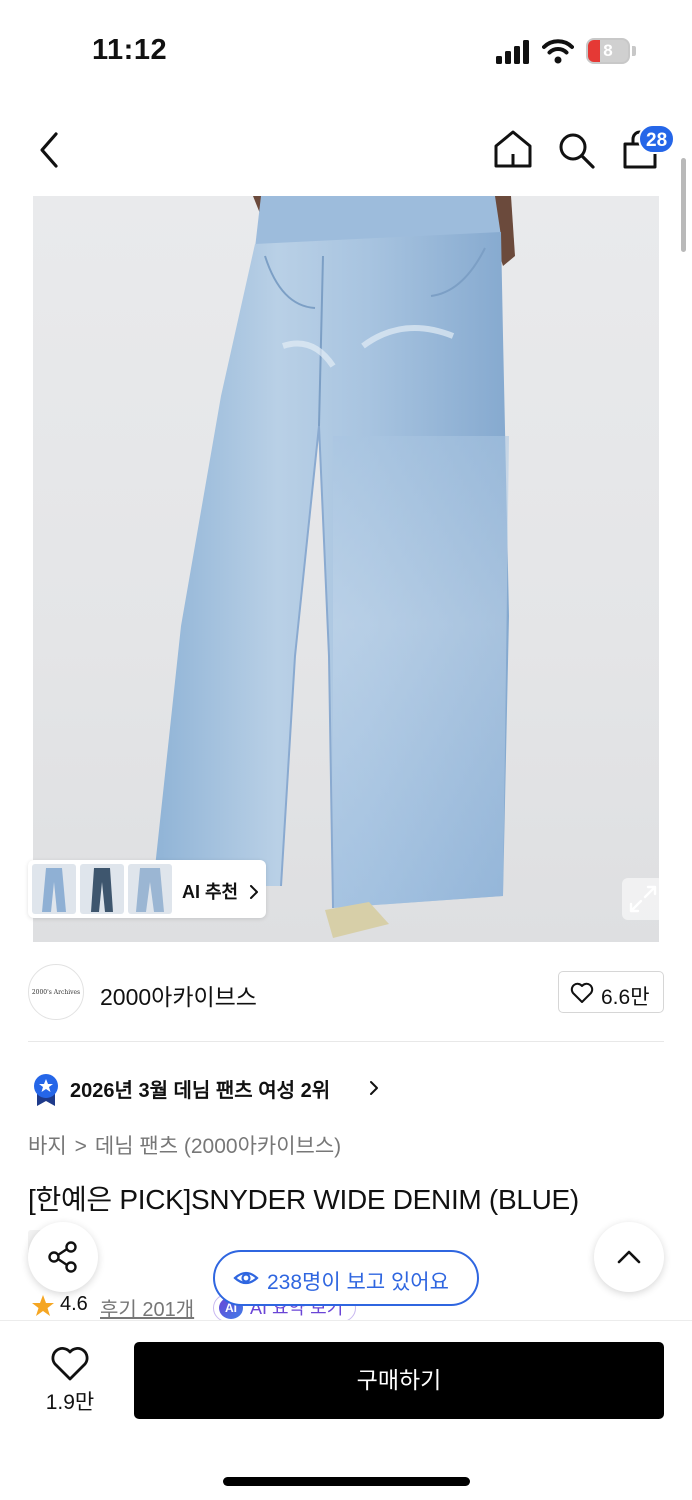  I want to click on breadcrumb-item: 데님 팬츠 (2000아카이브스), so click(218, 1146).